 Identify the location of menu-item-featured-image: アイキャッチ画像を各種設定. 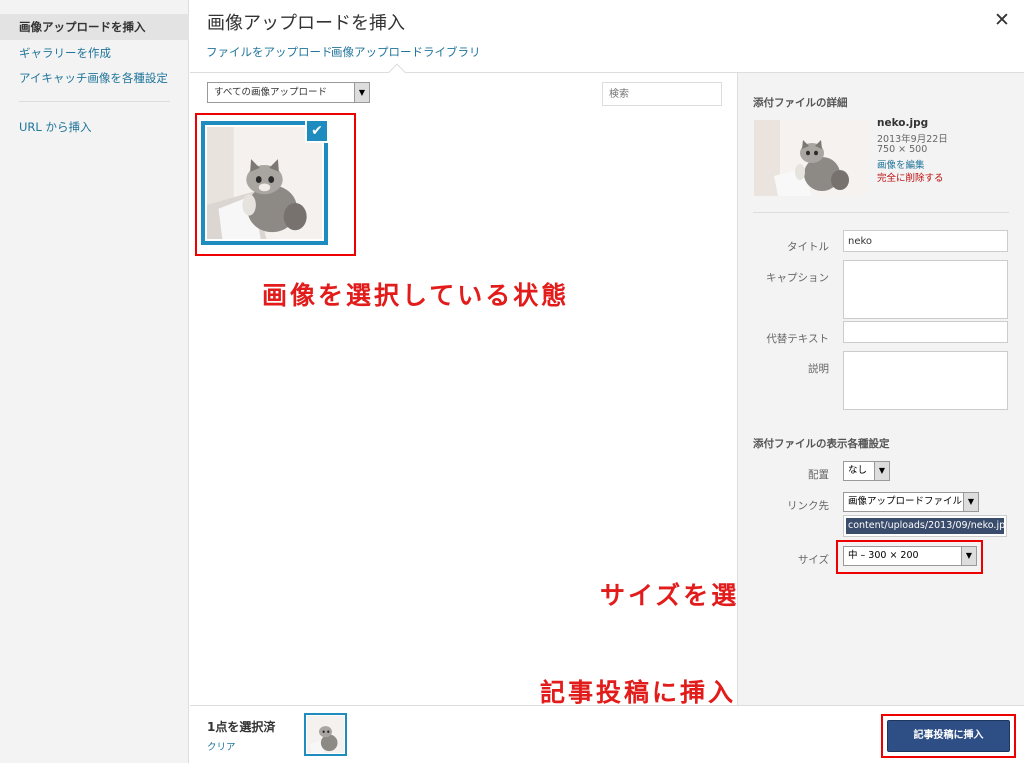
(94, 78).